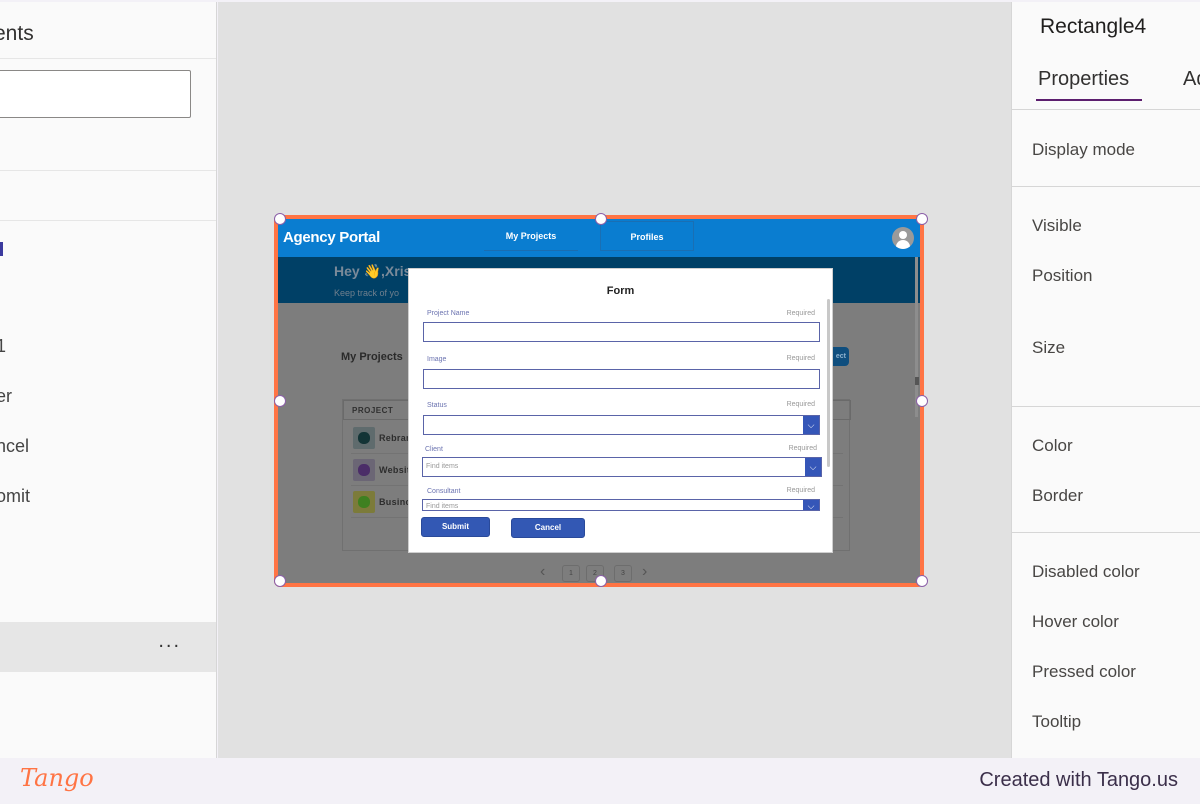 Image resolution: width=1200 pixels, height=804 pixels. I want to click on greeting-name: ,Xris, so click(396, 271).